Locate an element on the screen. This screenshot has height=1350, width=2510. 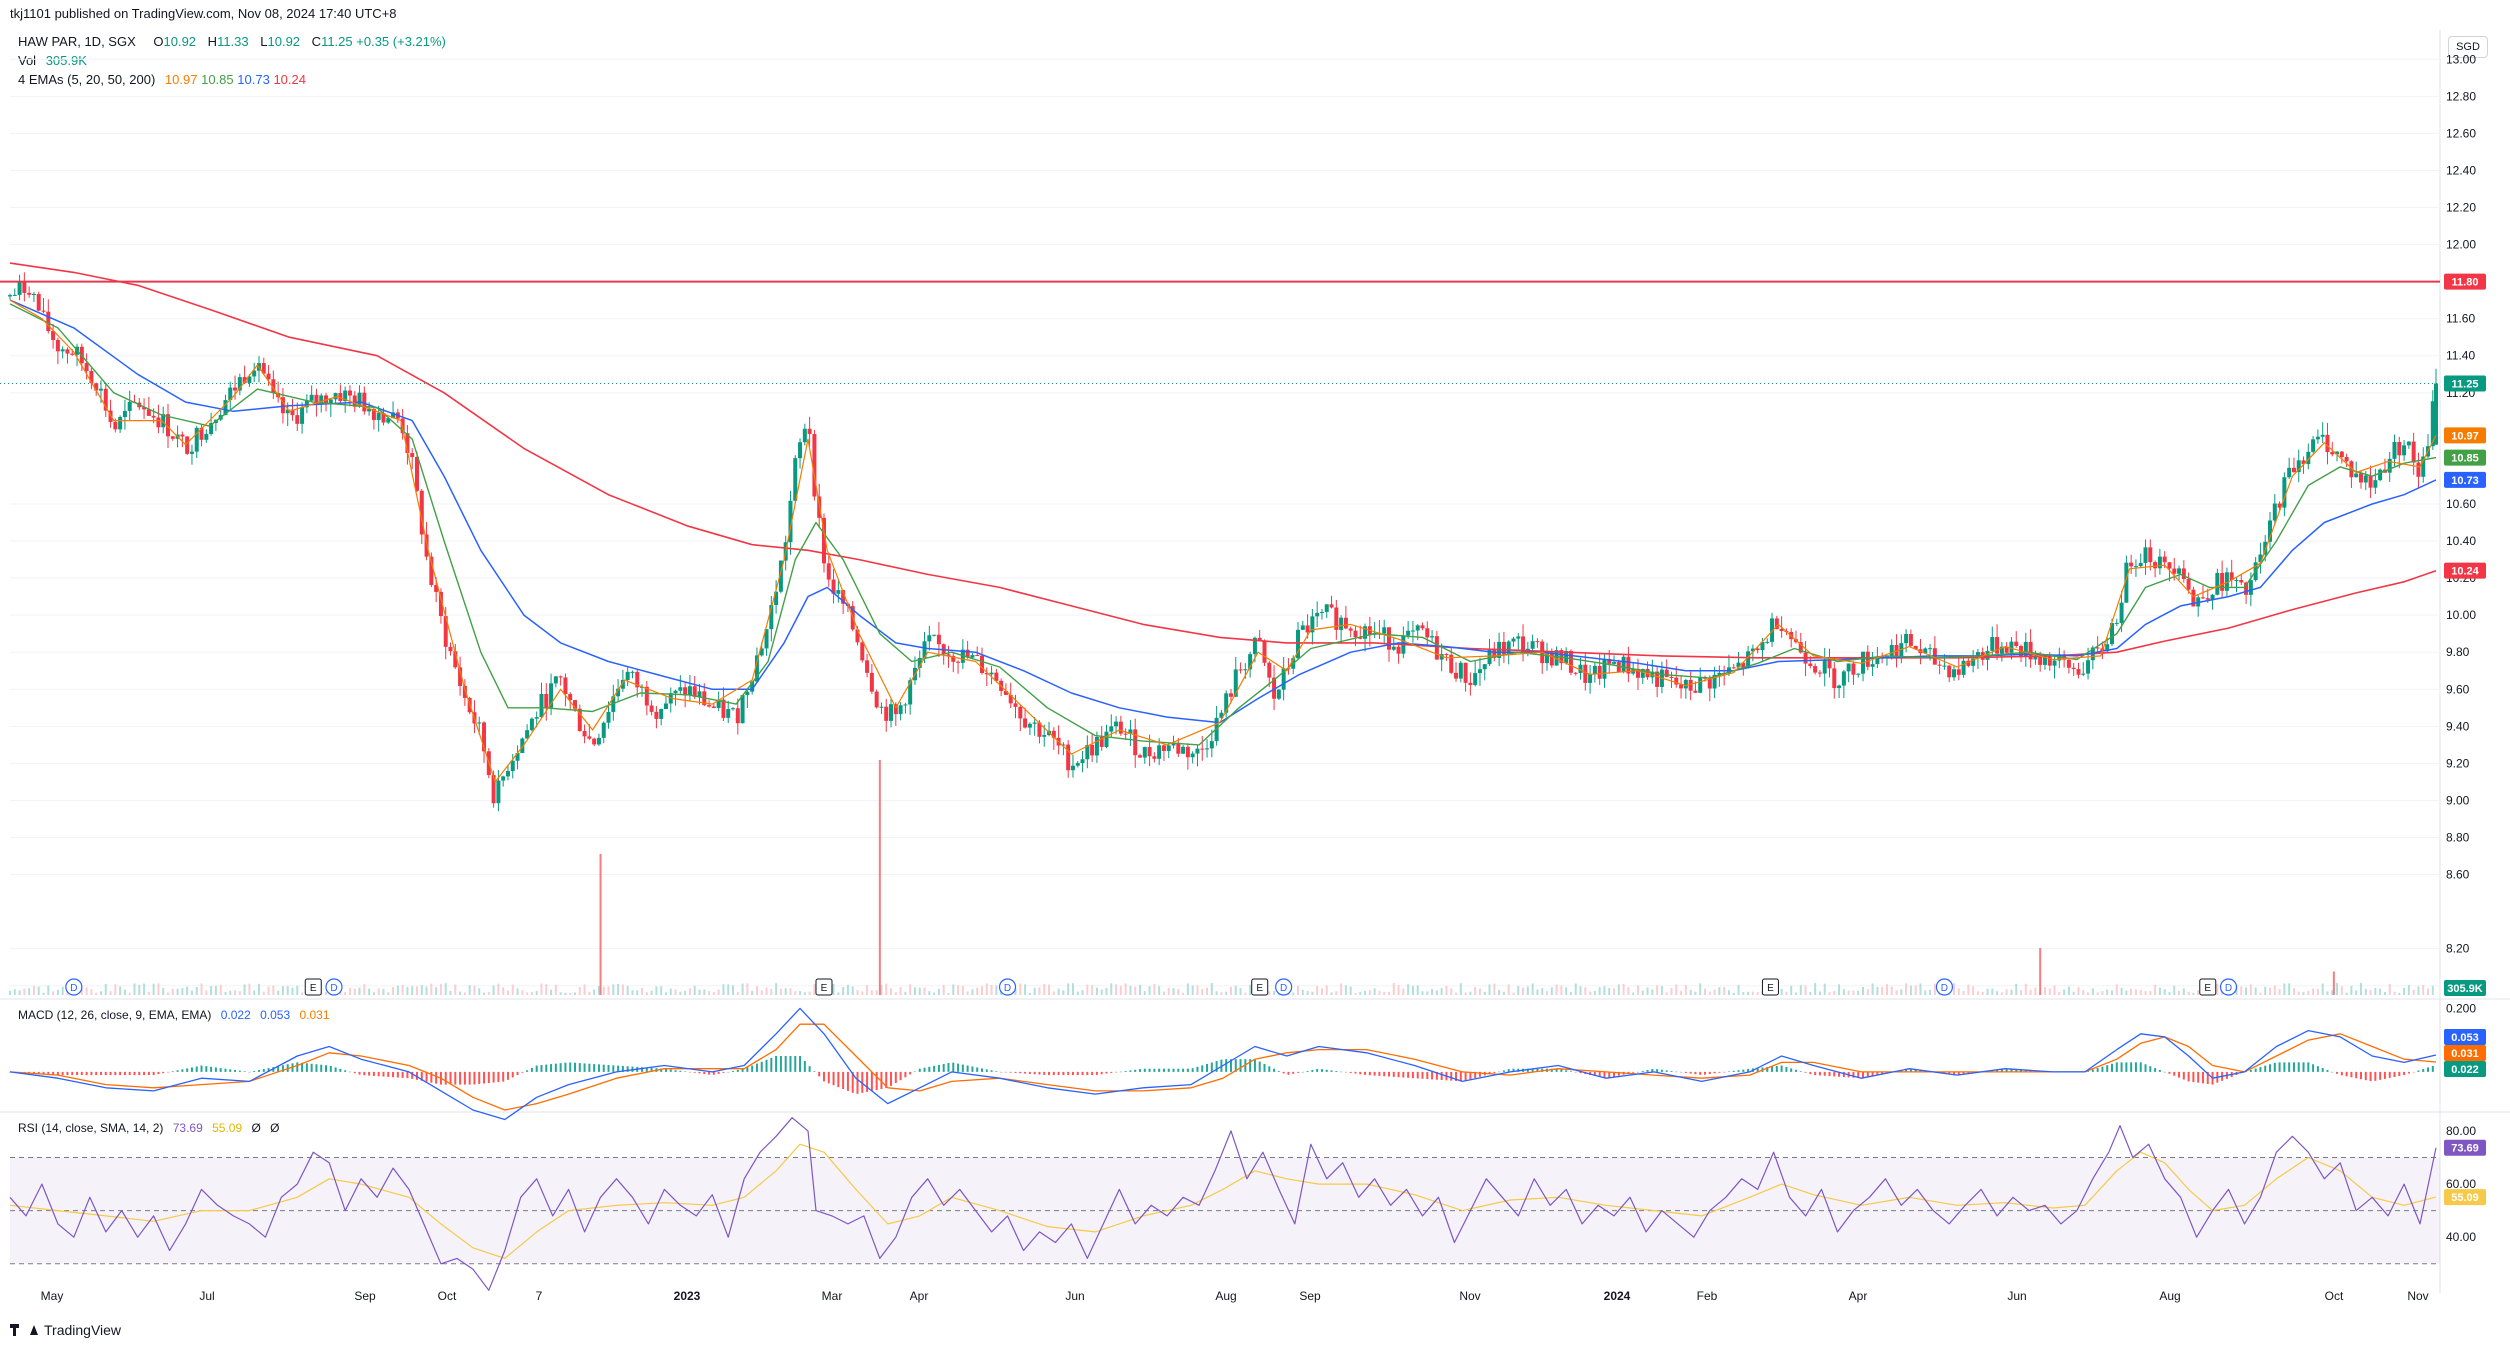
time-tick-label: 2023 is located at coordinates (687, 1296).